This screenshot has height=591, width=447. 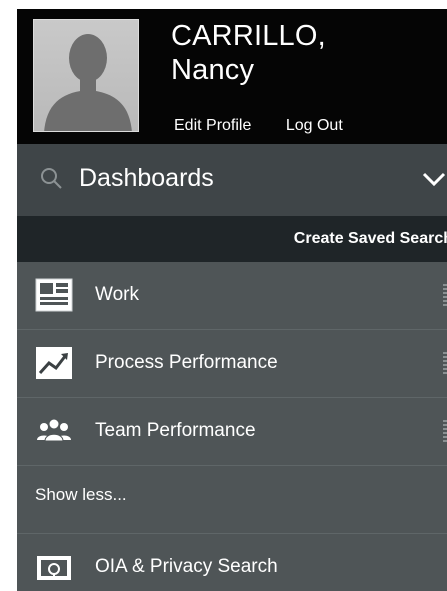 What do you see at coordinates (232, 180) in the screenshot?
I see `dashboards-header: Dashboards` at bounding box center [232, 180].